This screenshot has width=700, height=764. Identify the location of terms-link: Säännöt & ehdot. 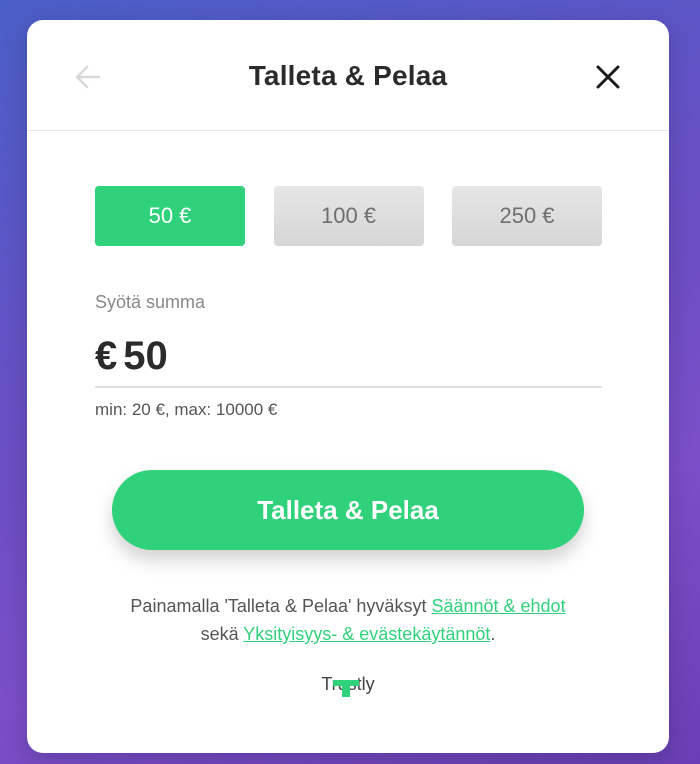
(498, 606).